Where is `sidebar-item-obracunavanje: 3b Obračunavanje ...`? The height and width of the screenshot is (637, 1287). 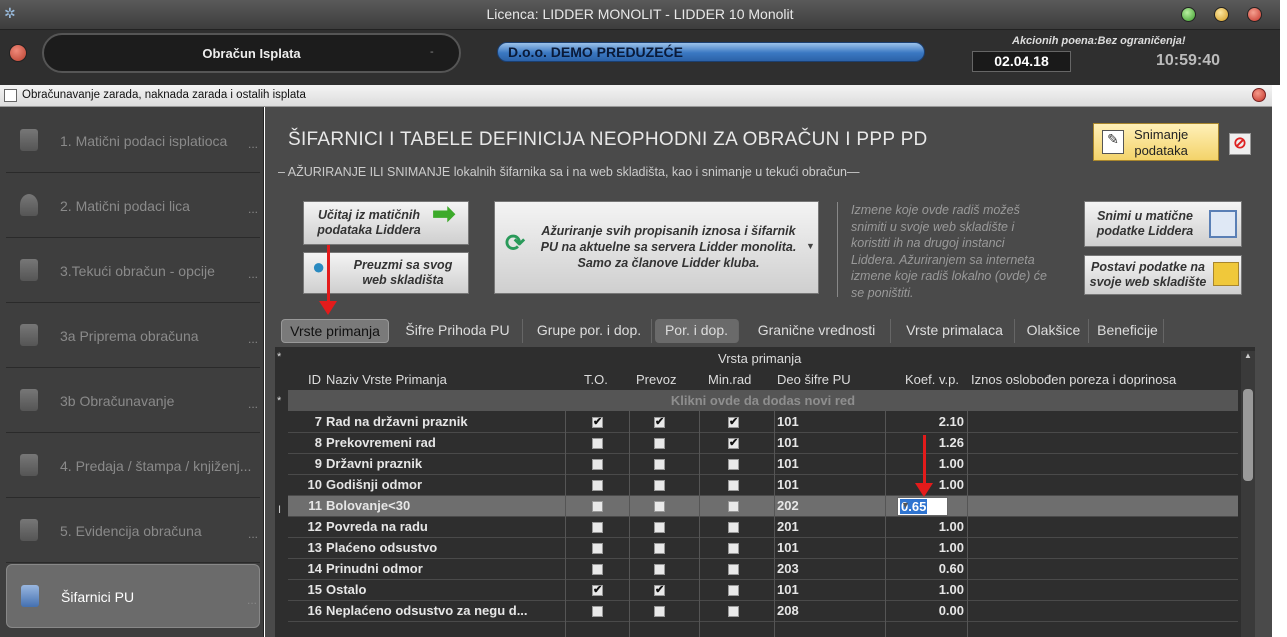
sidebar-item-obracunavanje: 3b Obračunavanje ... is located at coordinates (133, 401).